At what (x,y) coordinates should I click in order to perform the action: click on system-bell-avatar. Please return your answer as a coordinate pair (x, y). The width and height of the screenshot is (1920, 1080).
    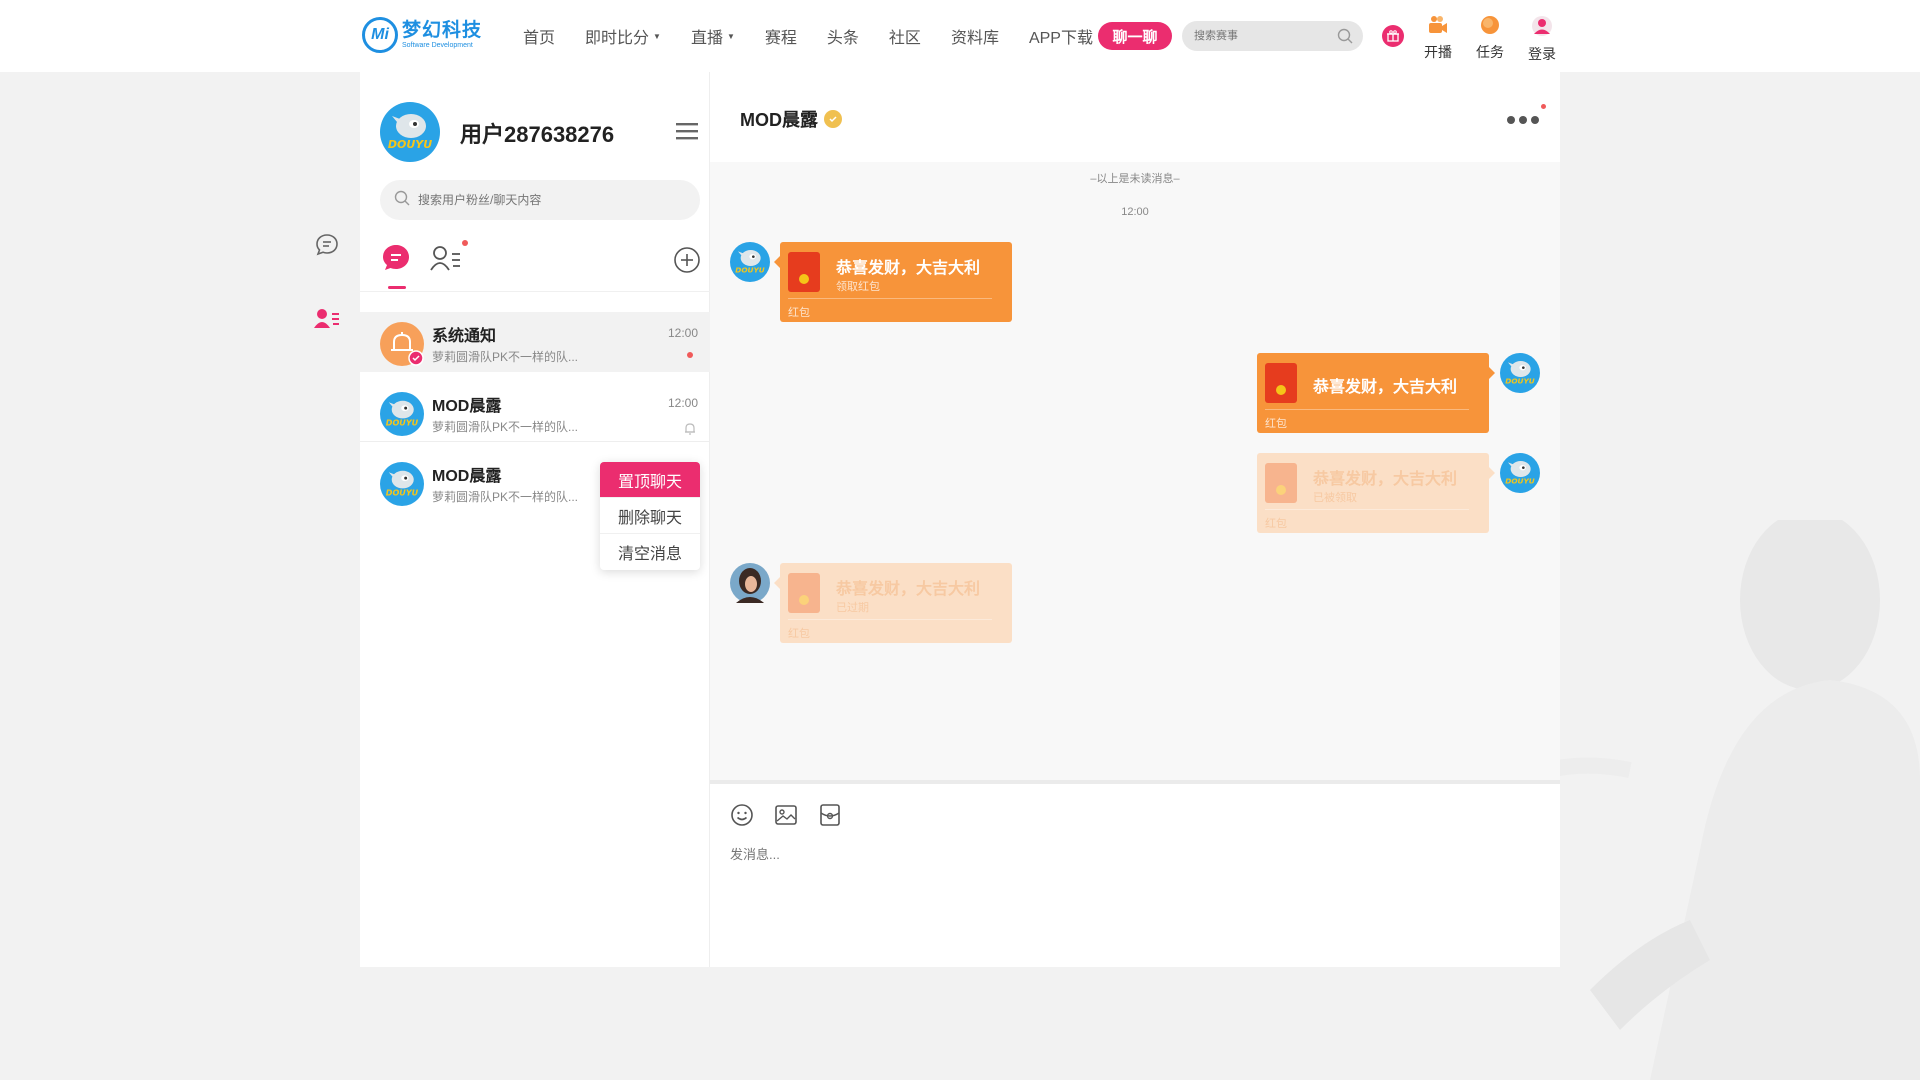
    Looking at the image, I should click on (402, 344).